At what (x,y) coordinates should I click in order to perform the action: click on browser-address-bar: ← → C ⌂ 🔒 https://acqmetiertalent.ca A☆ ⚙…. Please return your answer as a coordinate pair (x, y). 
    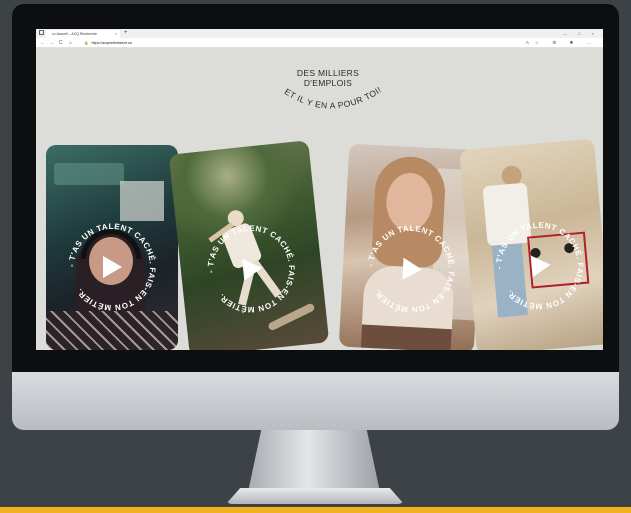
    Looking at the image, I should click on (319, 43).